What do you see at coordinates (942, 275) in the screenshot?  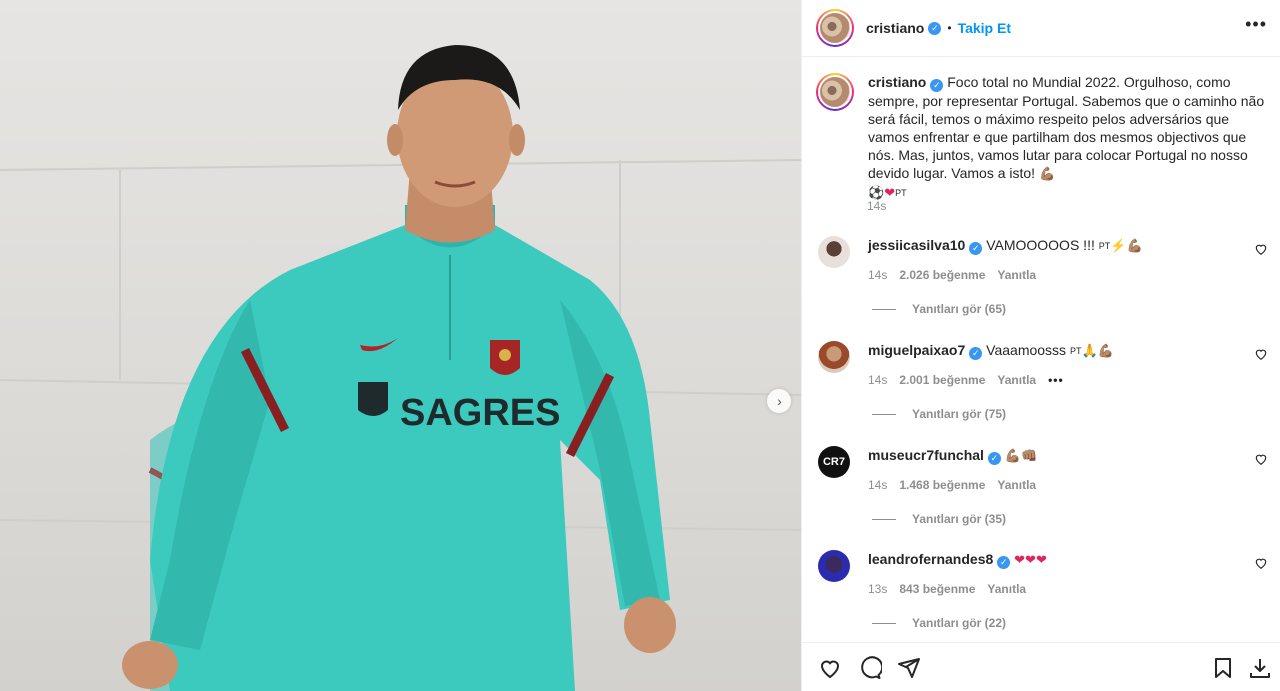 I see `comment-likes: 2.026 beğenme` at bounding box center [942, 275].